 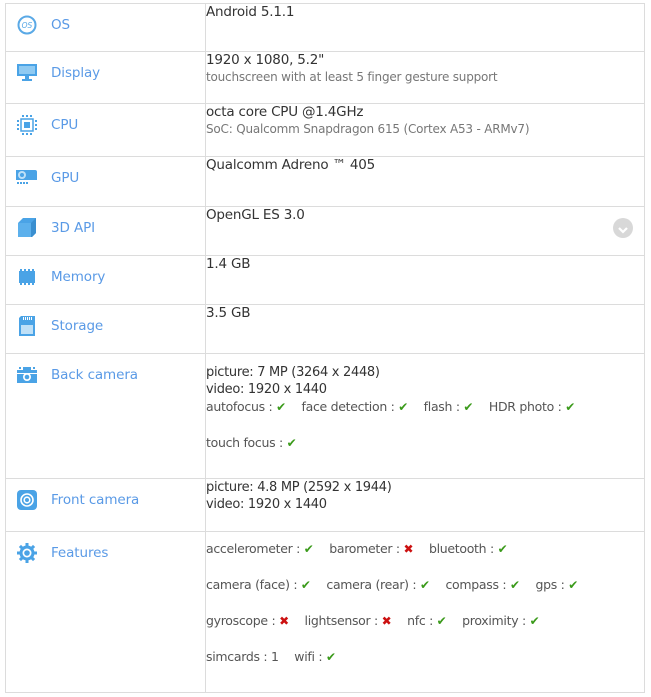 I want to click on display-value: 1920 x 1080, 5.2", so click(x=265, y=60).